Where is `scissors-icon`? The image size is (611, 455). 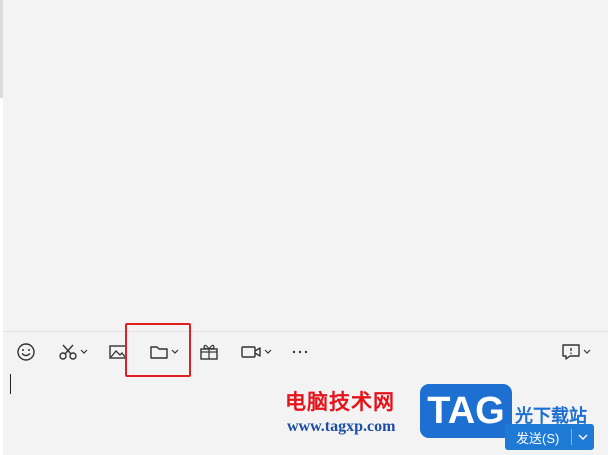
scissors-icon is located at coordinates (68, 352).